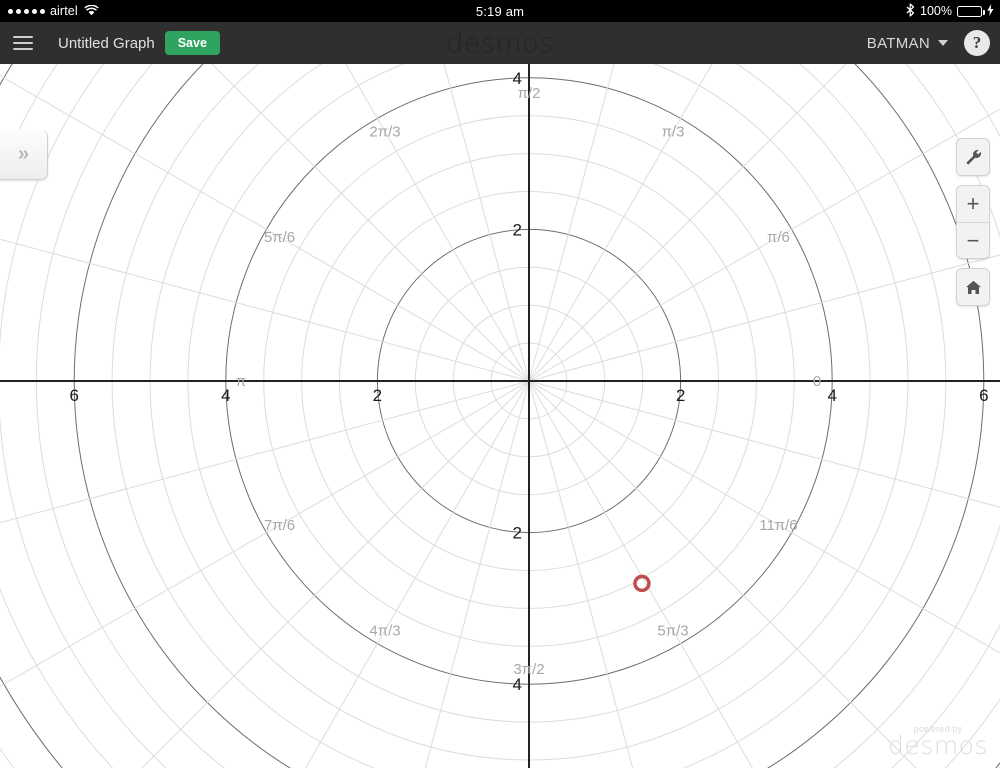  I want to click on polar-angle-label: 3π/2, so click(528, 669).